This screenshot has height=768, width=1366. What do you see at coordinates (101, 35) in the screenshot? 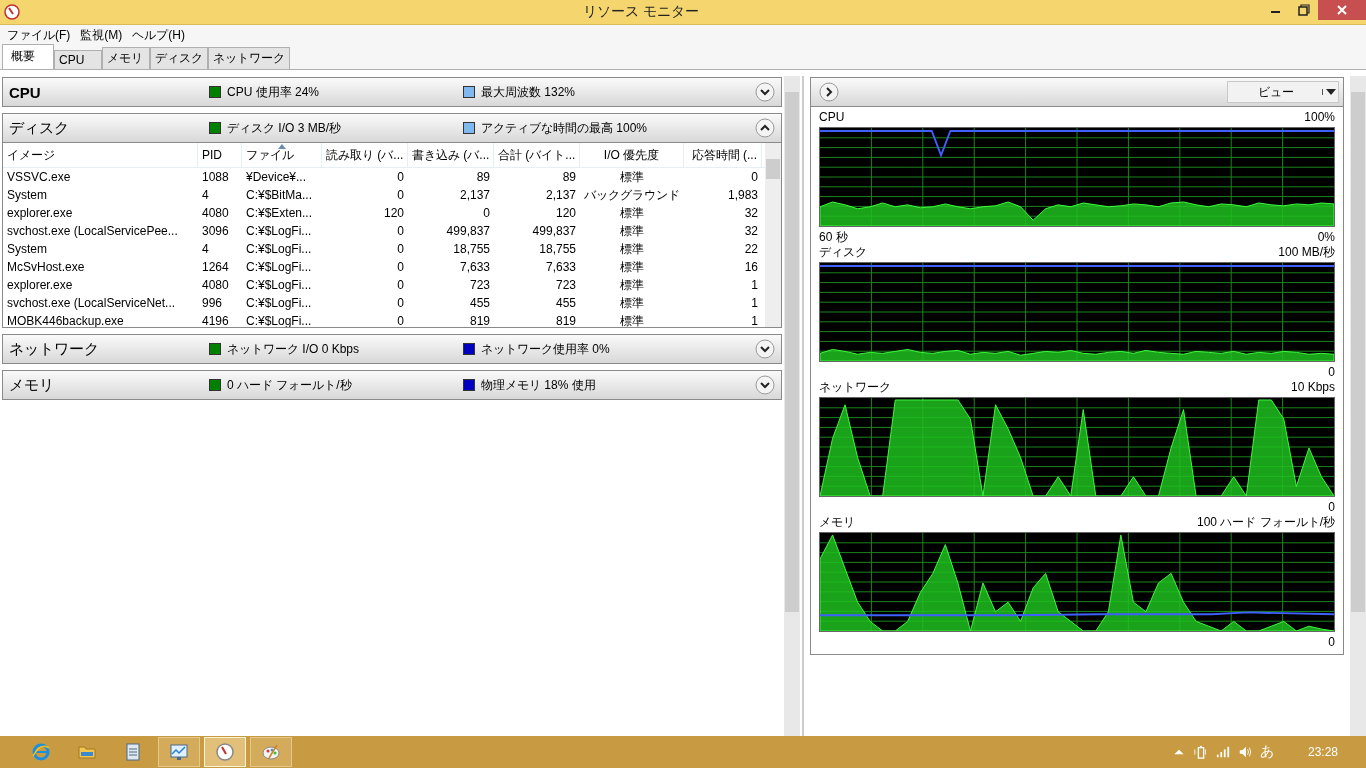
I see `menu-item: 監視(M)` at bounding box center [101, 35].